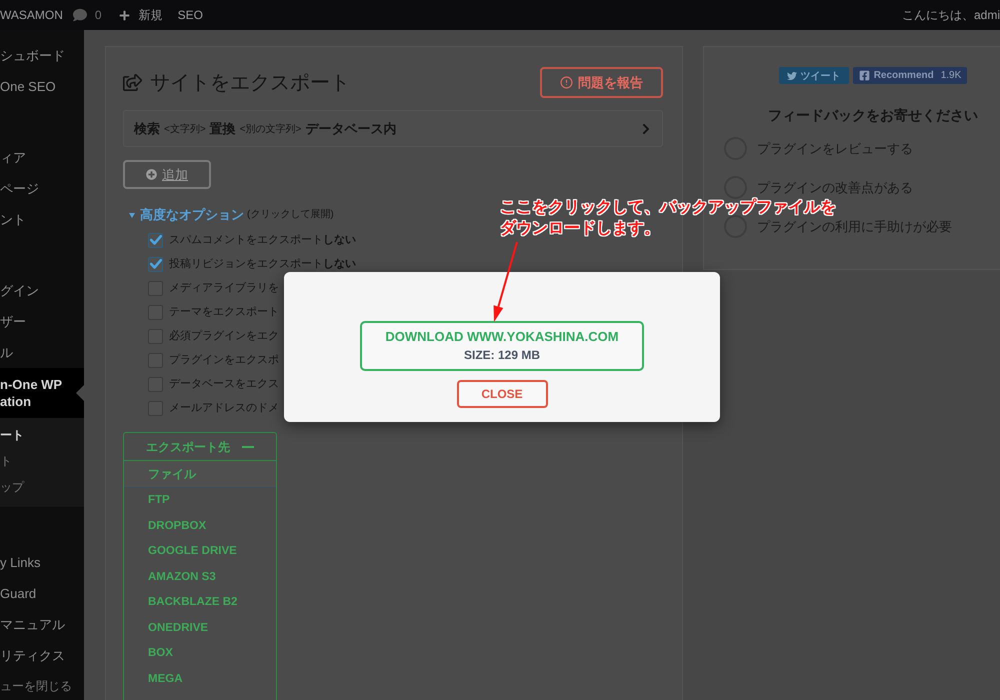 Image resolution: width=1000 pixels, height=700 pixels. What do you see at coordinates (132, 82) in the screenshot?
I see `export-icon` at bounding box center [132, 82].